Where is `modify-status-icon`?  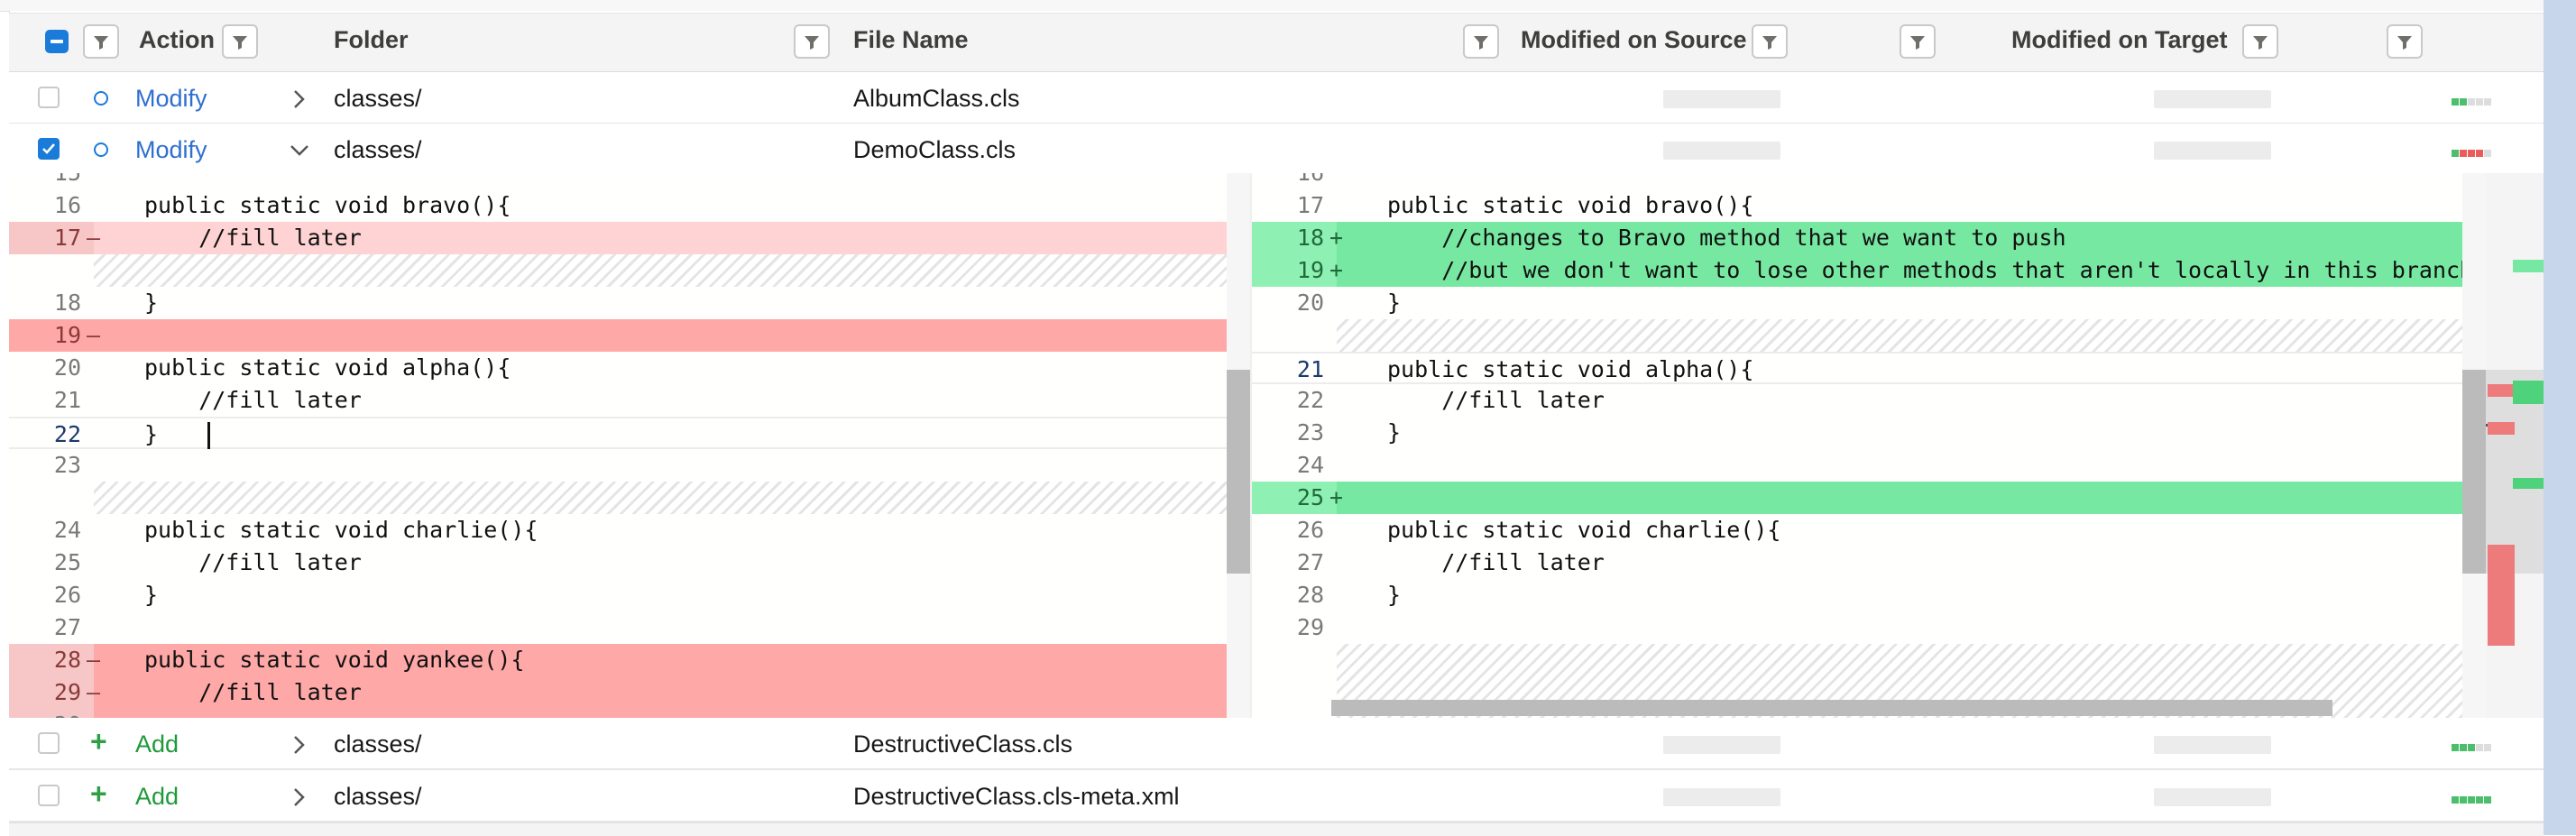 modify-status-icon is located at coordinates (101, 98).